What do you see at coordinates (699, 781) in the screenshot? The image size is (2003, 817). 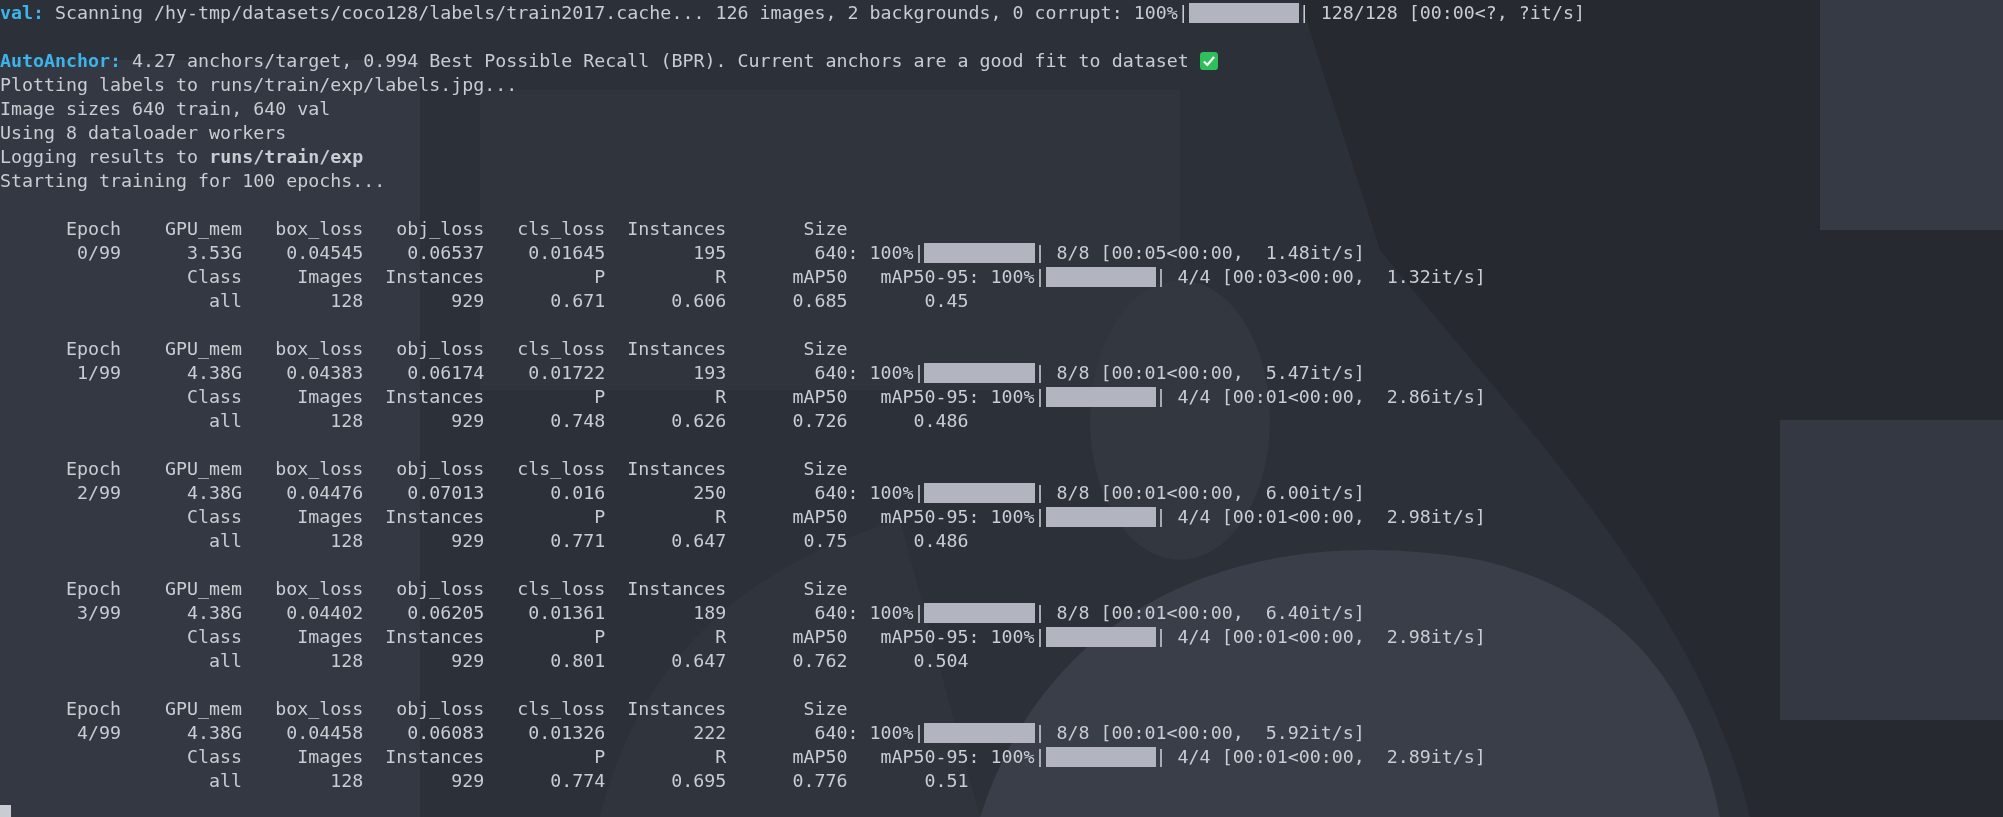 I see `table-cell: 0.695` at bounding box center [699, 781].